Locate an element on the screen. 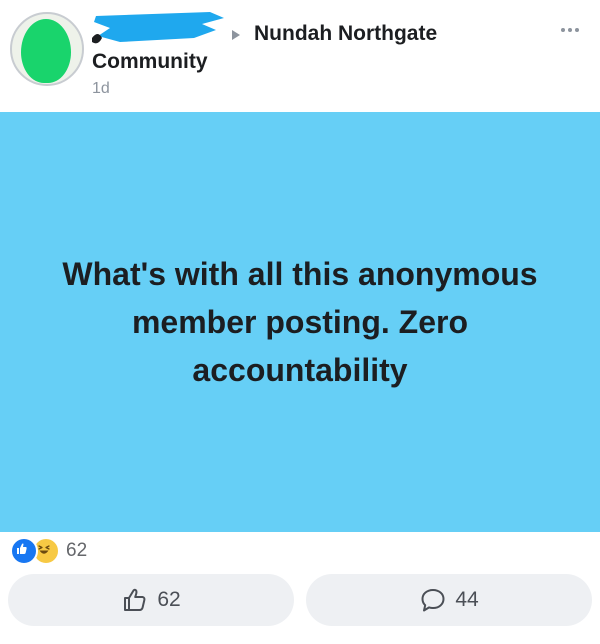  more-options-icon is located at coordinates (570, 30).